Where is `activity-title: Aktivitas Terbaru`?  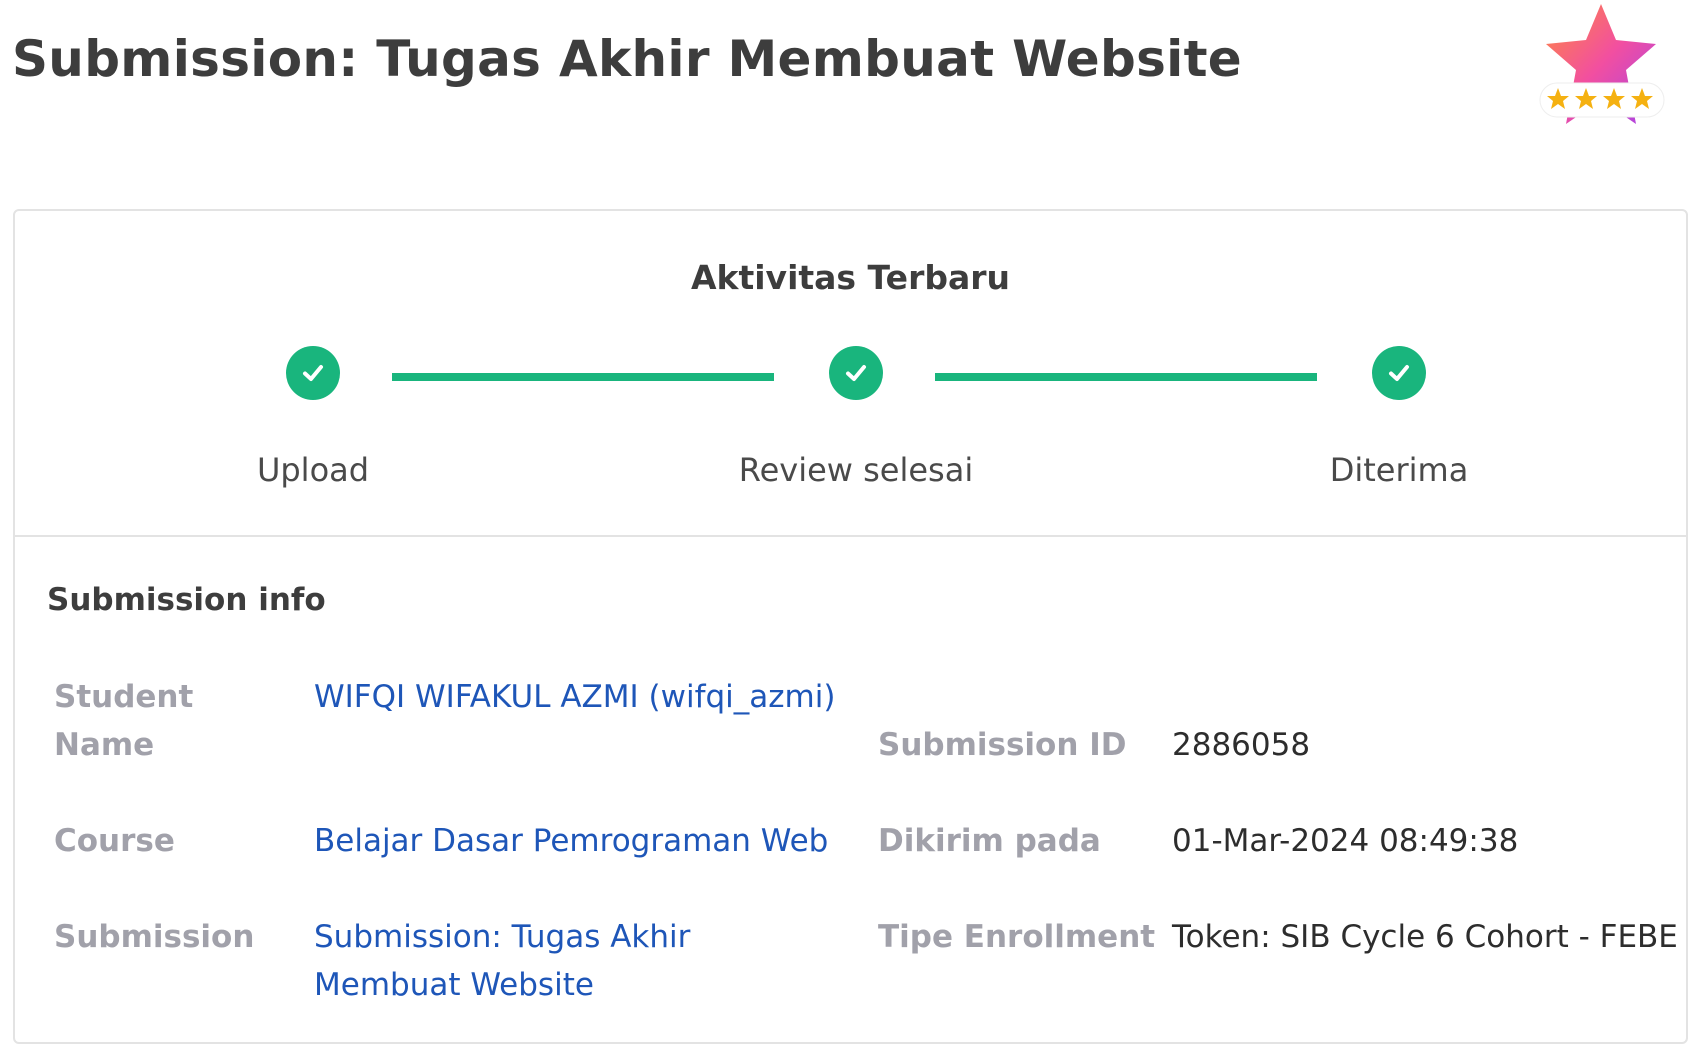
activity-title: Aktivitas Terbaru is located at coordinates (850, 277).